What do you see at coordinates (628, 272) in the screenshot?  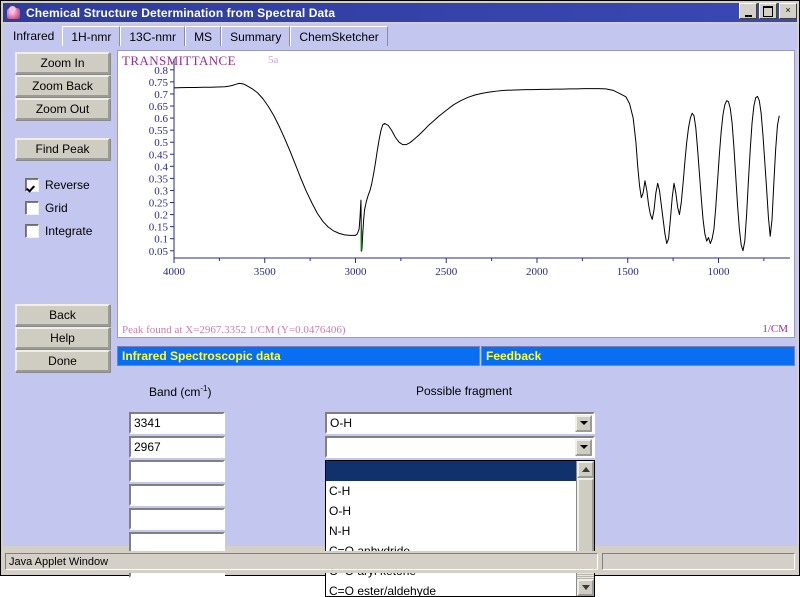 I see `svg-text: 1500` at bounding box center [628, 272].